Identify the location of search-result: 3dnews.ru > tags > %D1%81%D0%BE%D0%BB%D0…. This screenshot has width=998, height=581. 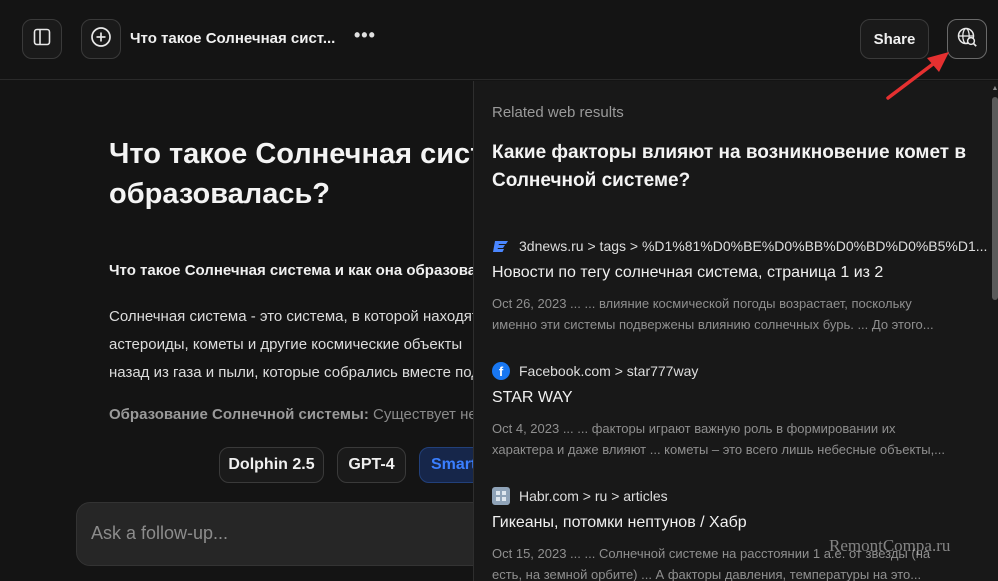
(739, 286).